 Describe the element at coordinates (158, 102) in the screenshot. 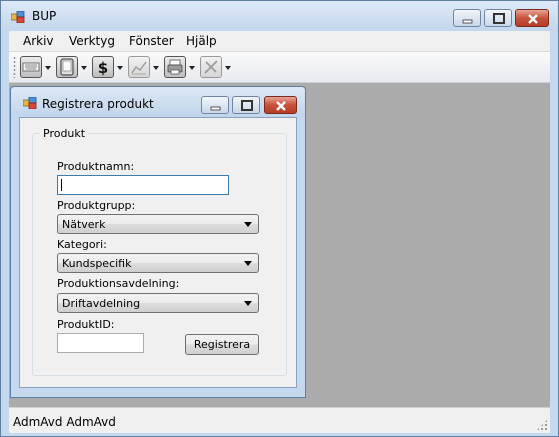

I see `child-title-bar: Registrera produkt` at that location.